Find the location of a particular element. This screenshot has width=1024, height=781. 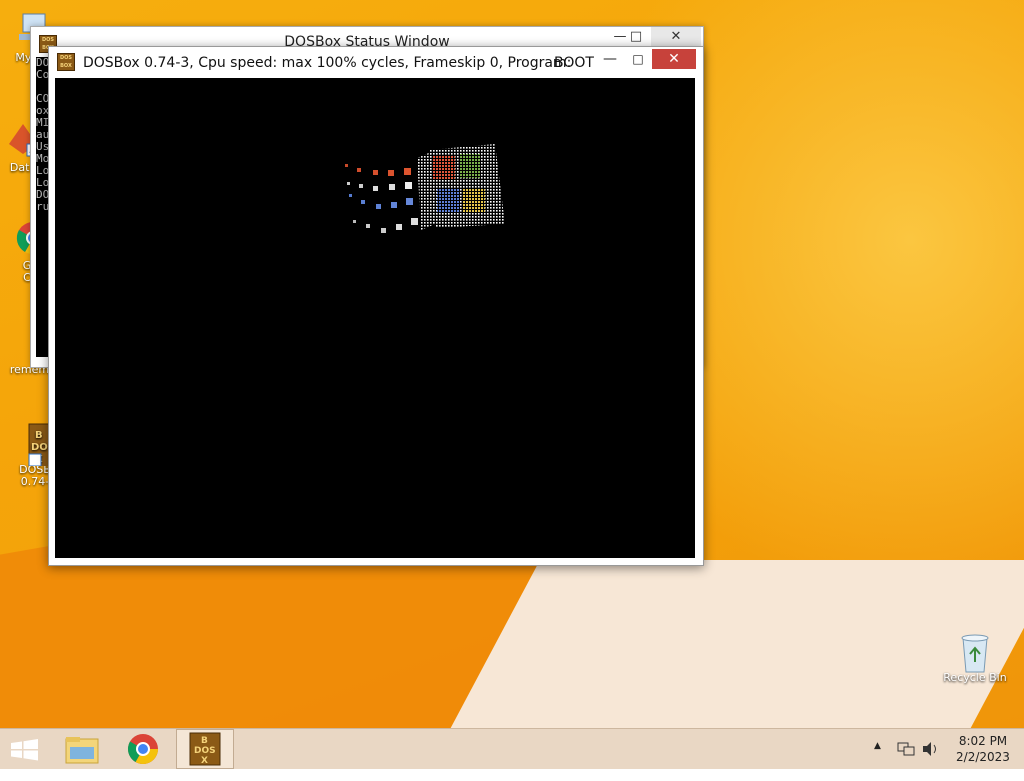

start-button is located at coordinates (27, 749).